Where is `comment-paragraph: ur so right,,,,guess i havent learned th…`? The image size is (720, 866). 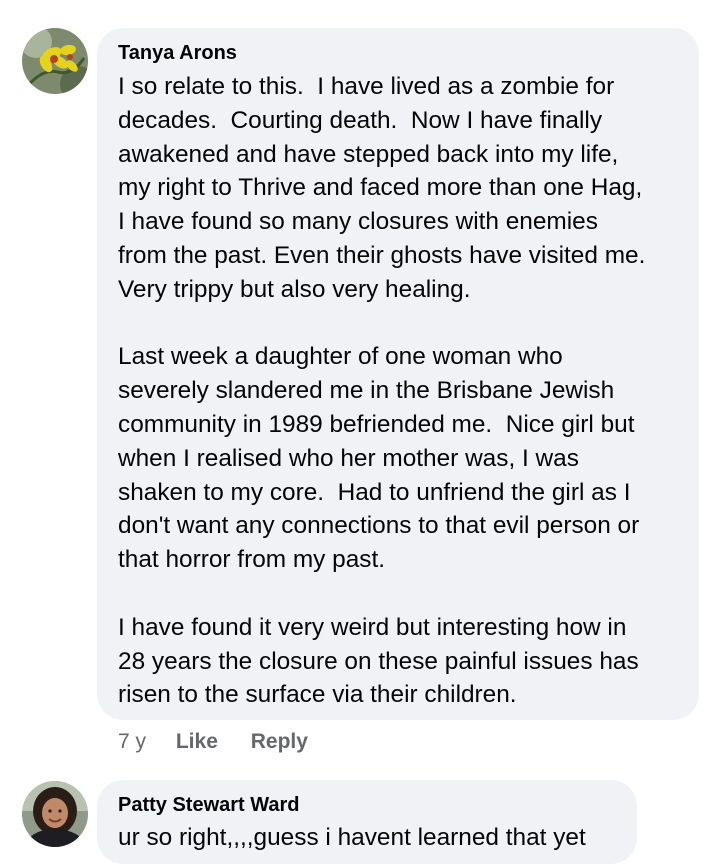
comment-paragraph: ur so right,,,,guess i havent learned th… is located at coordinates (352, 837).